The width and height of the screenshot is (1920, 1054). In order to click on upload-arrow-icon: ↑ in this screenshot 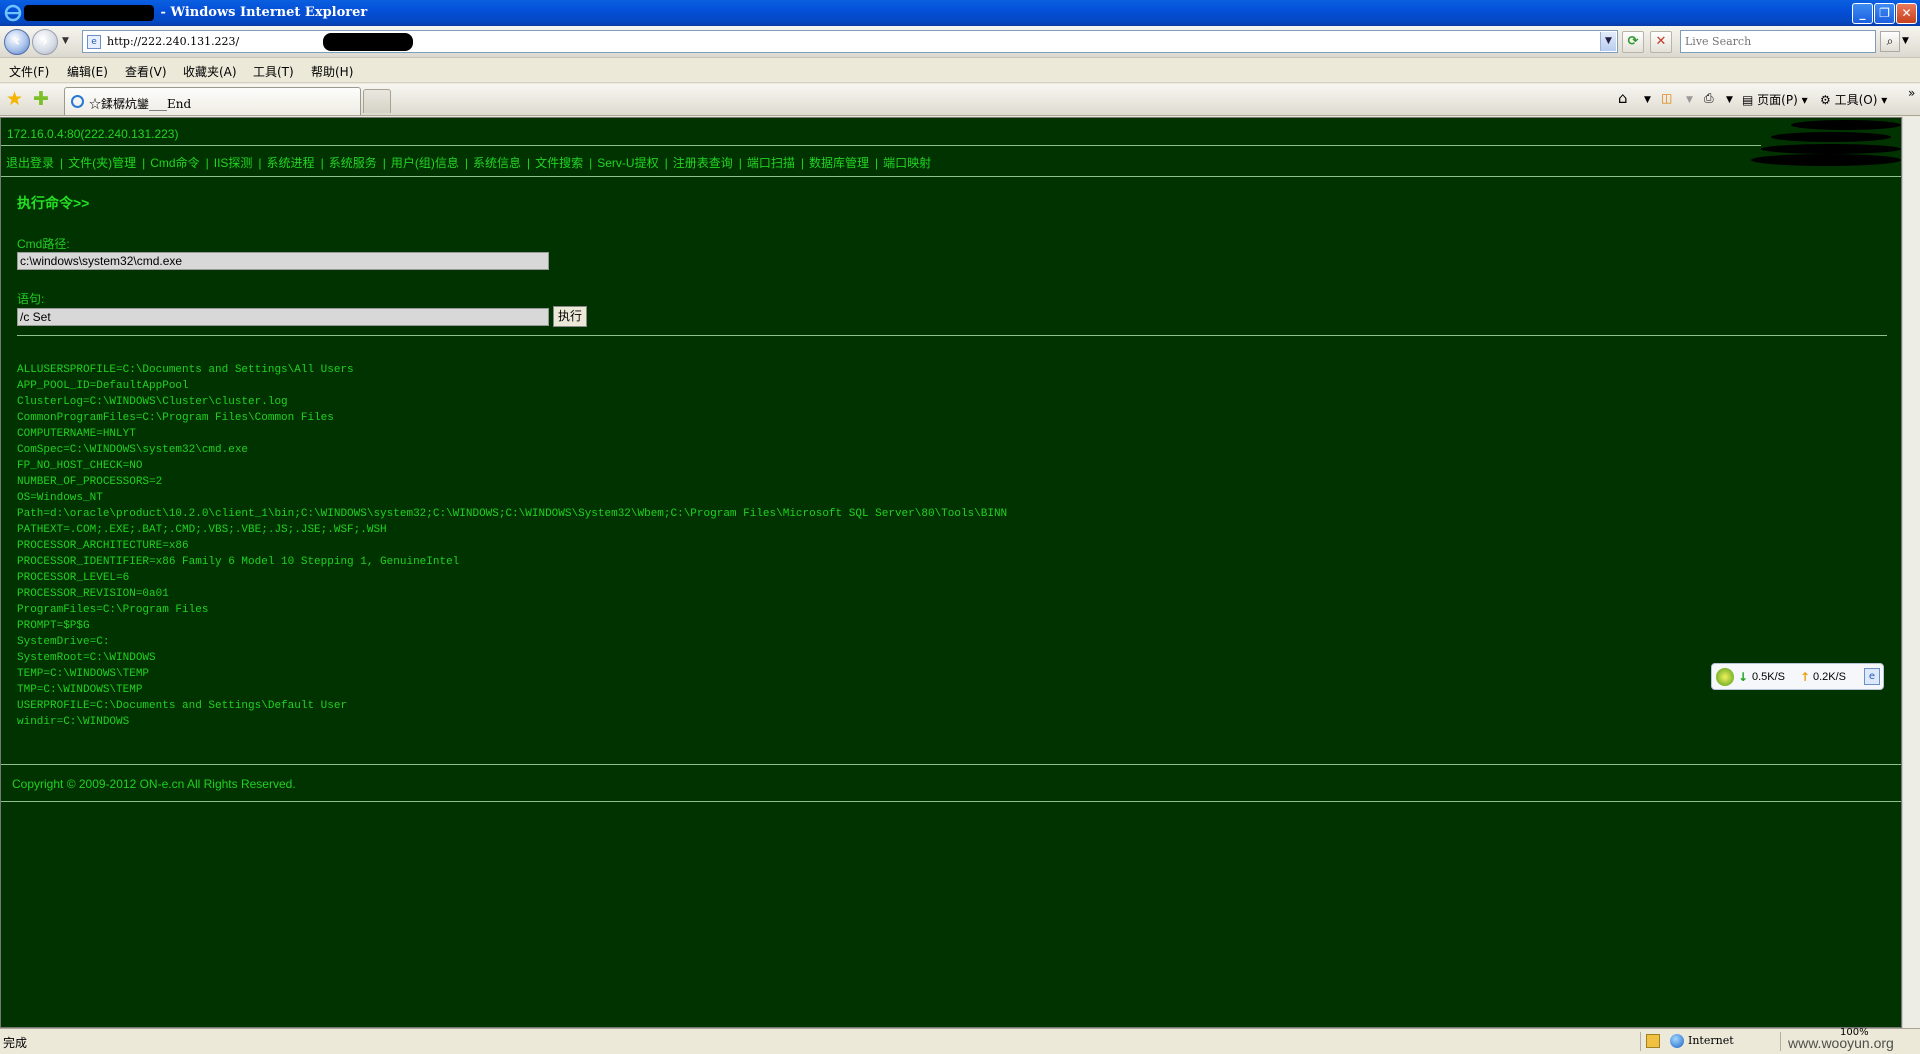, I will do `click(1805, 677)`.